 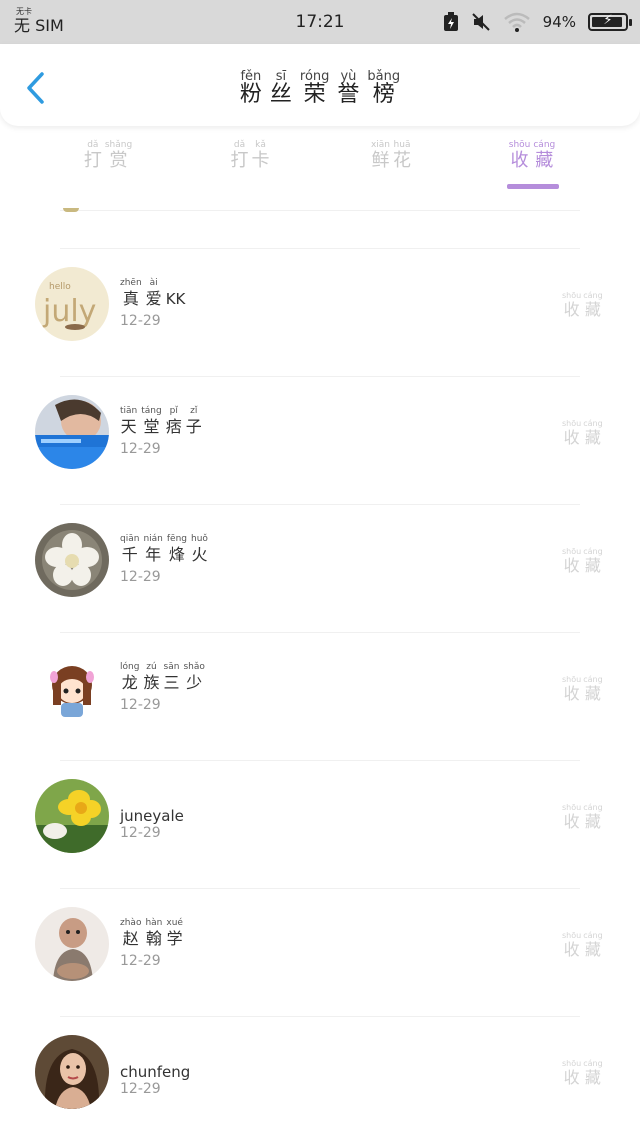 I want to click on pinyin-label: táng, so click(x=151, y=411).